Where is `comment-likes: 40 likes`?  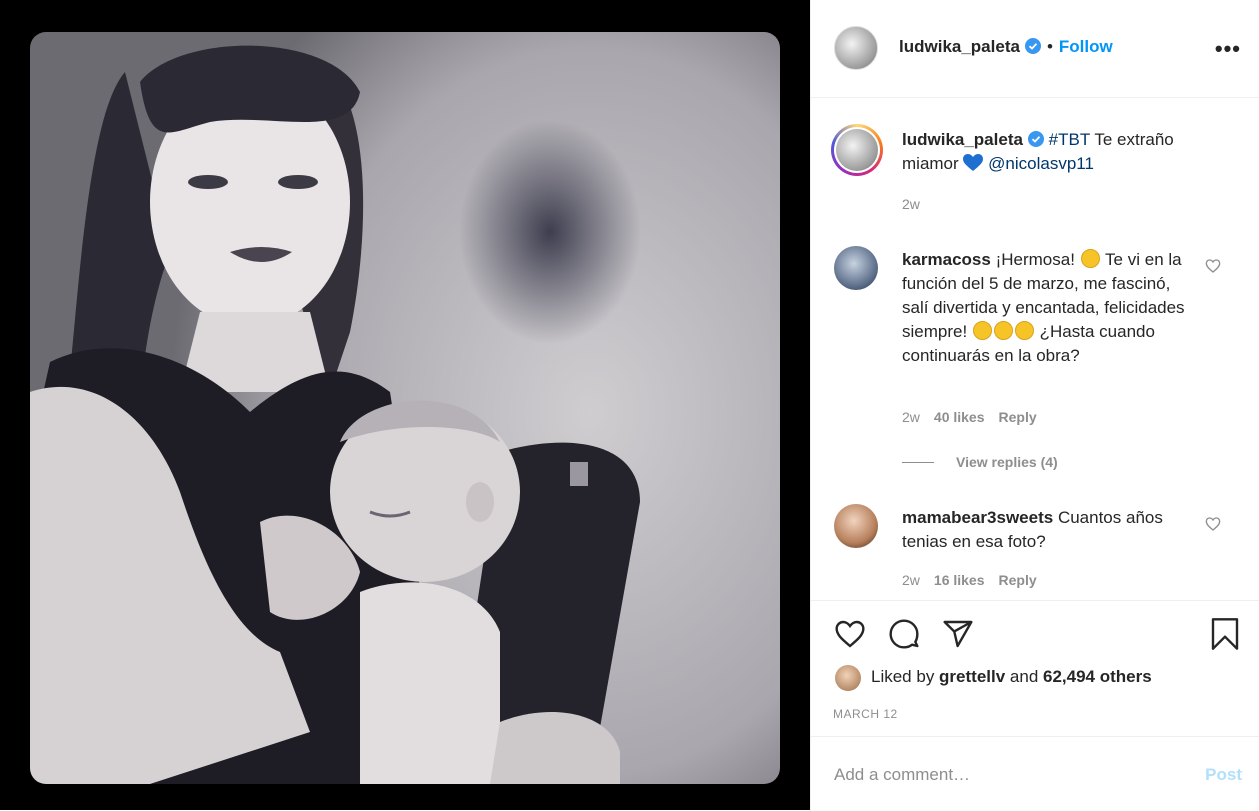
comment-likes: 40 likes is located at coordinates (959, 417).